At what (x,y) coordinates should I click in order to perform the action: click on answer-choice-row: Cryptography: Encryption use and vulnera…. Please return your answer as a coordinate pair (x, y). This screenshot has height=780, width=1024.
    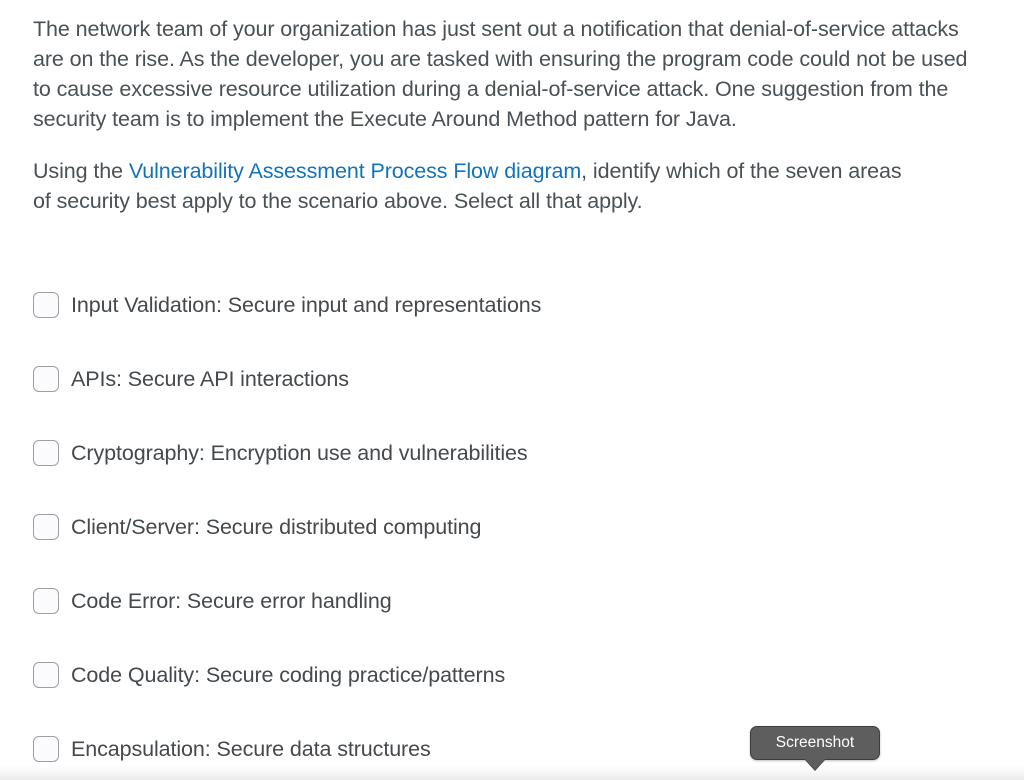
    Looking at the image, I should click on (518, 453).